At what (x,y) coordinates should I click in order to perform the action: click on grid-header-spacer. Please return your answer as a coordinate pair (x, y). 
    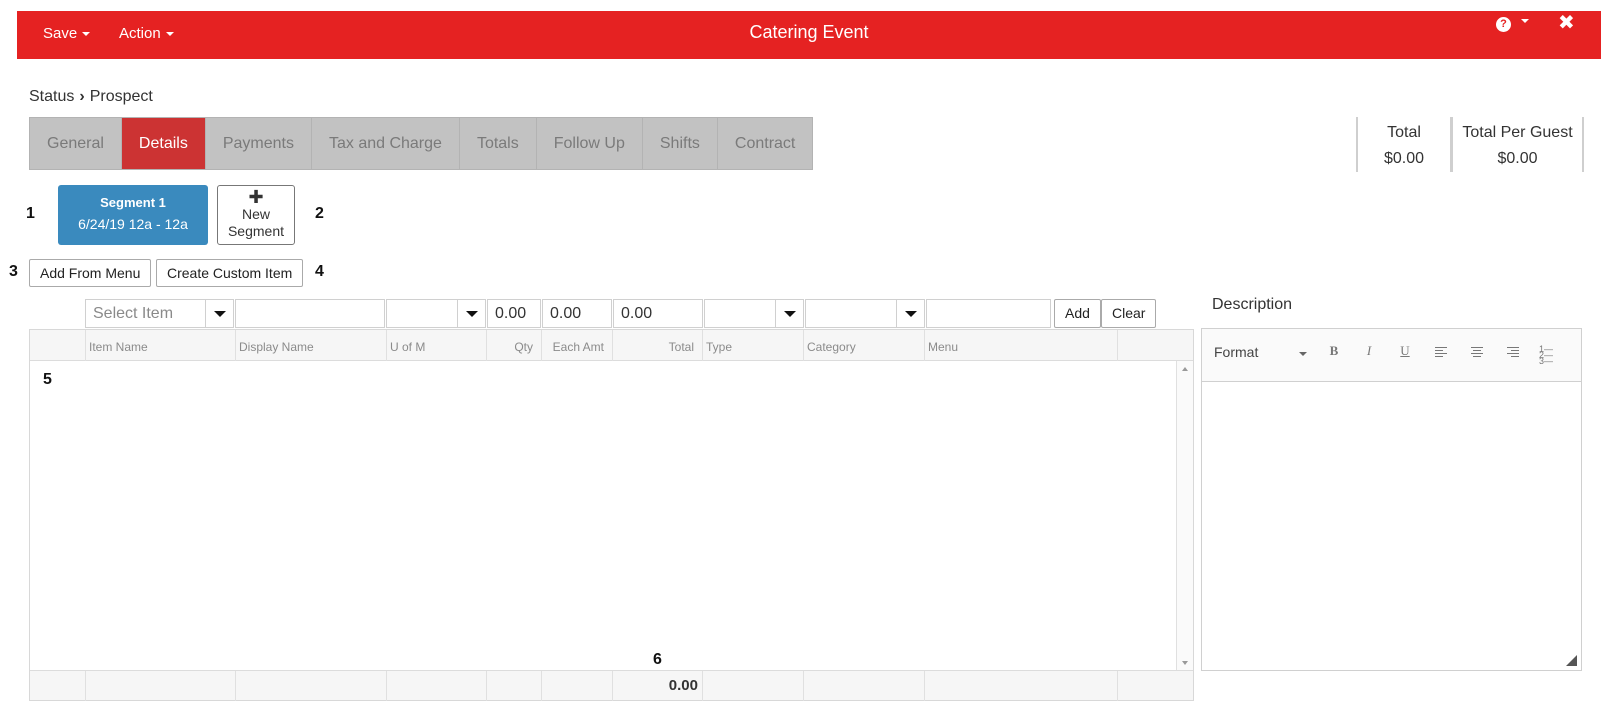
    Looking at the image, I should click on (58, 345).